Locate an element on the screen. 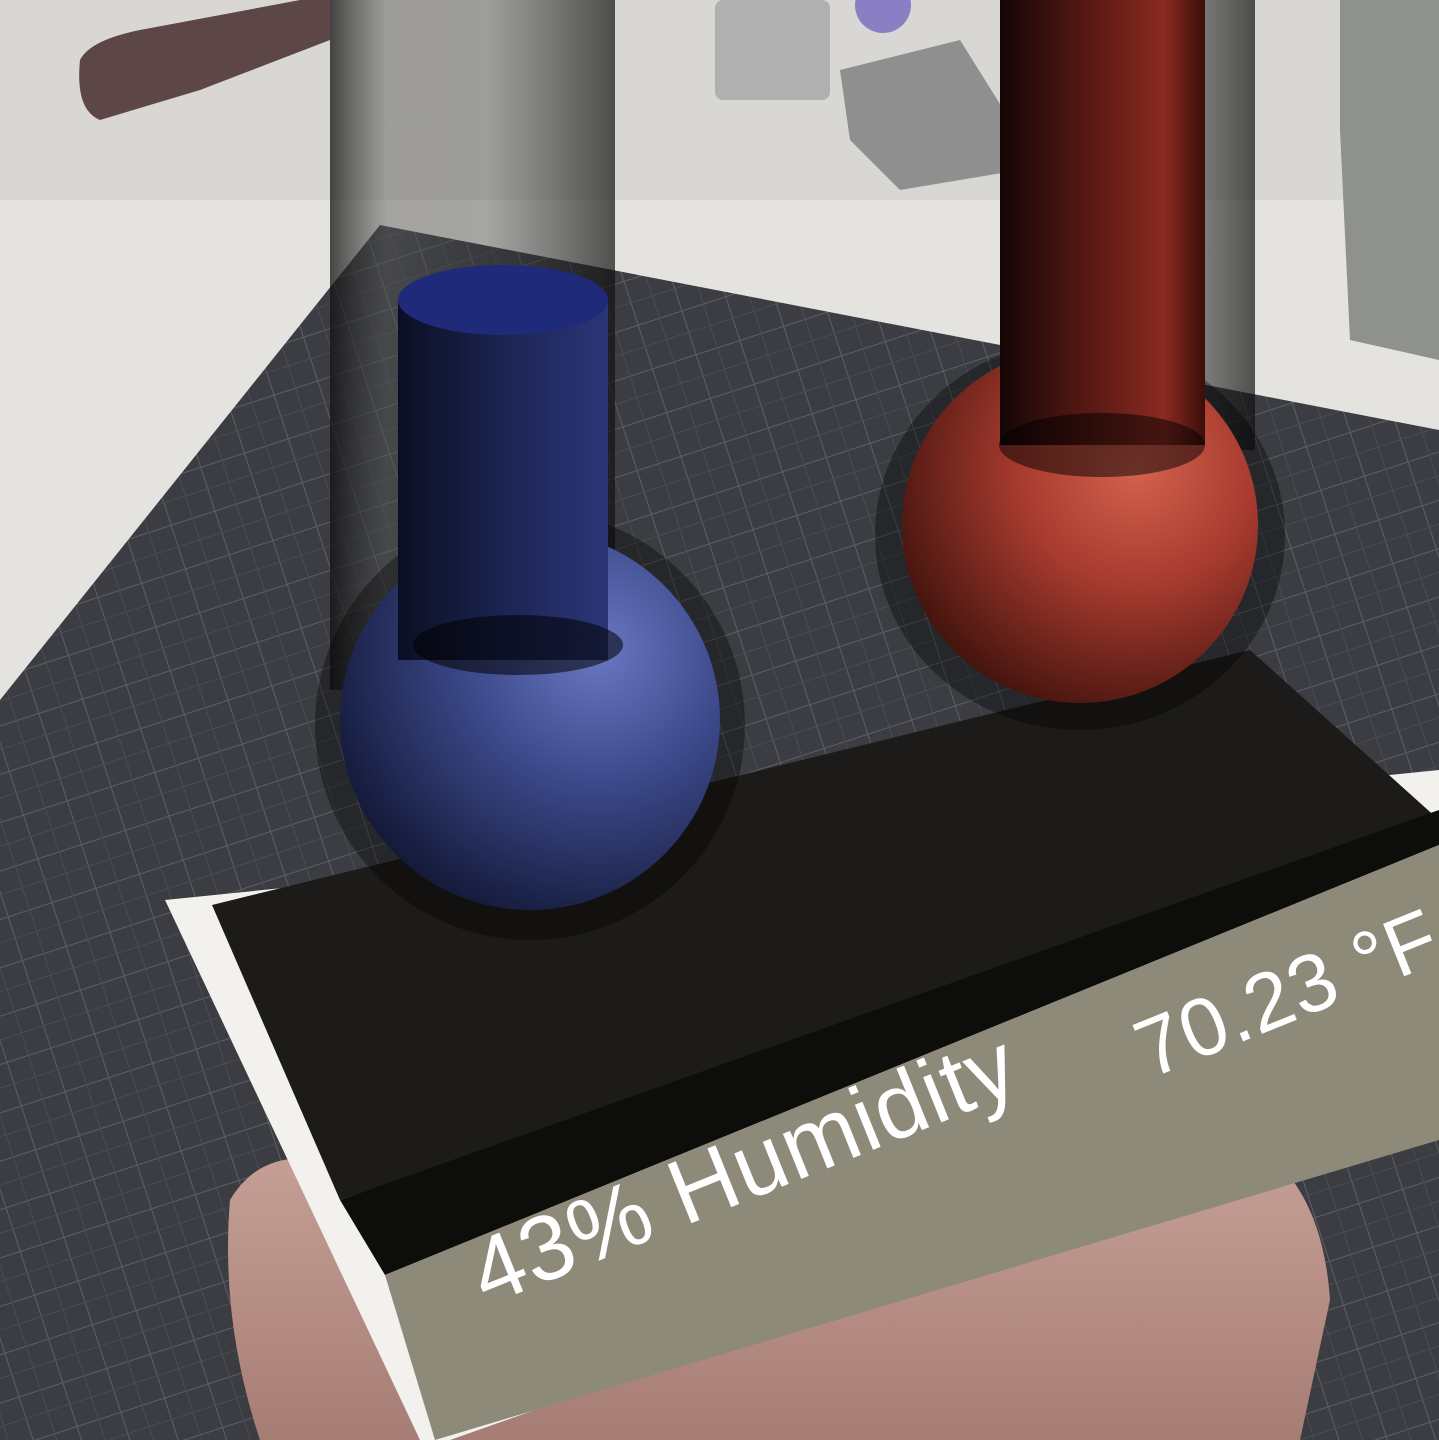 The height and width of the screenshot is (1440, 1439). humidity-column-top is located at coordinates (503, 300).